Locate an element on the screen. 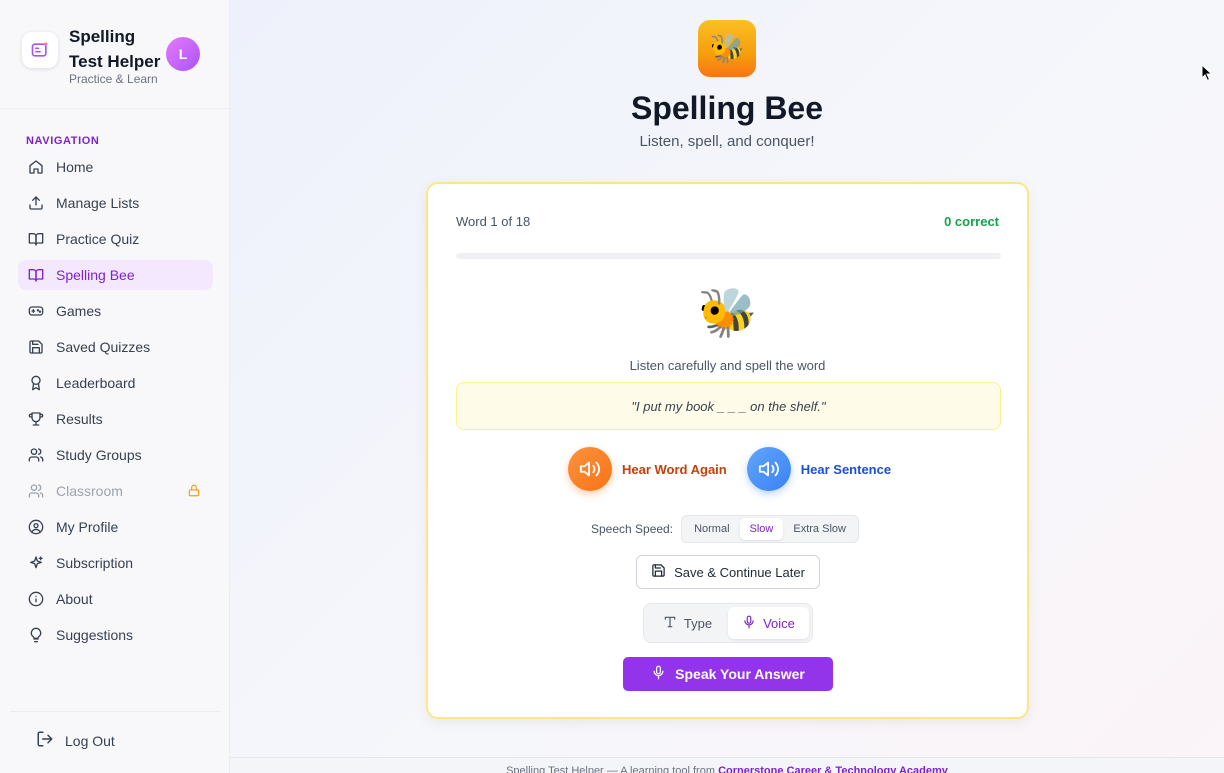 The width and height of the screenshot is (1224, 773). sentence-box: "I put my book _ _ _ on the shelf." is located at coordinates (728, 406).